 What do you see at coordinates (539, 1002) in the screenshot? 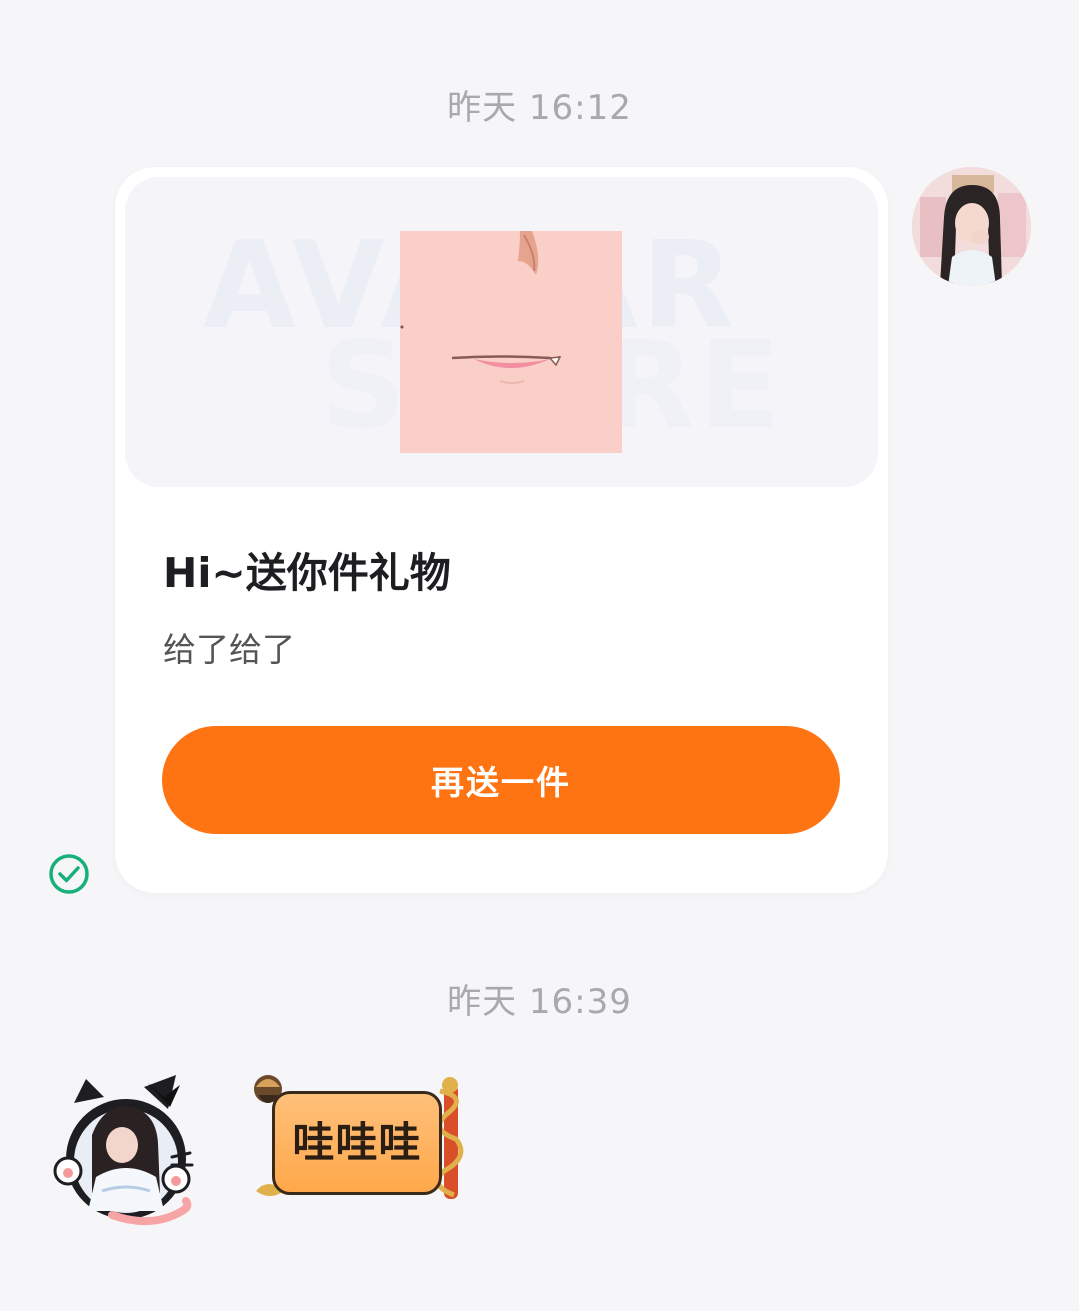
I see `timestamp: 昨天 16:39` at bounding box center [539, 1002].